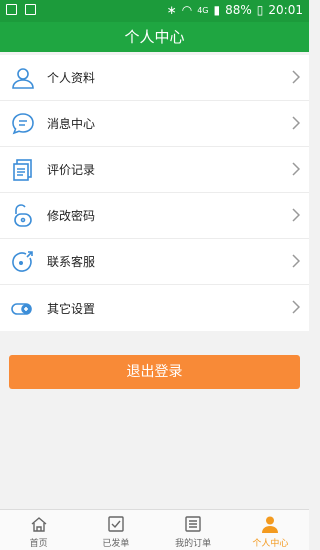  Describe the element at coordinates (23, 124) in the screenshot. I see `message-icon` at that location.